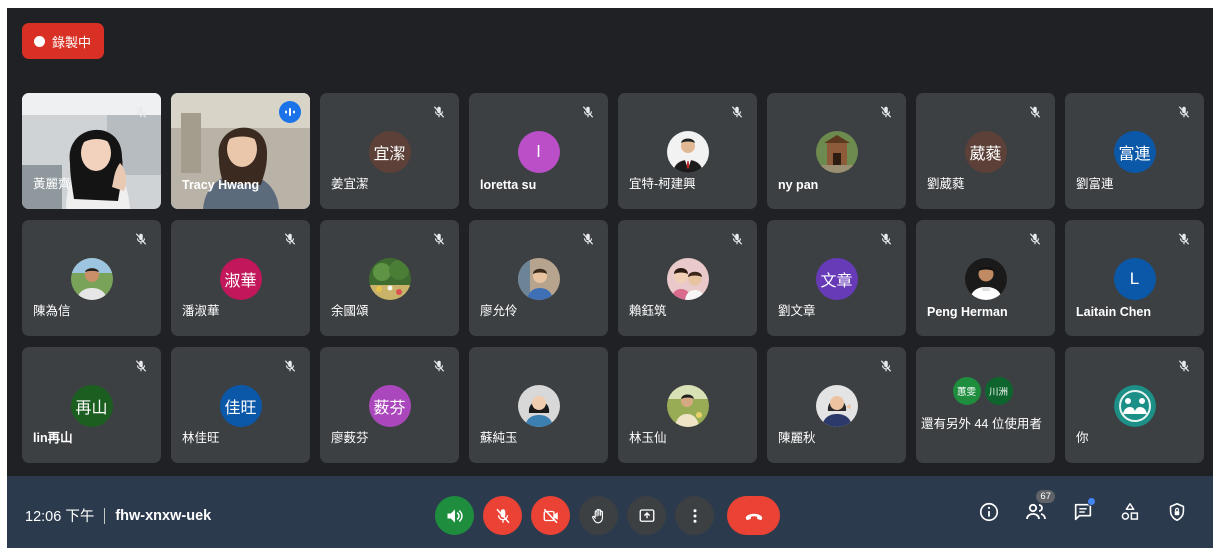  I want to click on participant-tile: 薮芬廖薮芬, so click(389, 405).